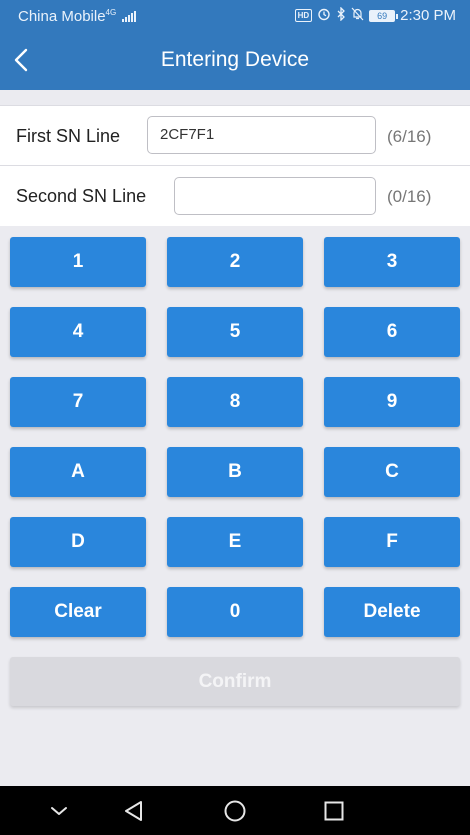 The width and height of the screenshot is (470, 835). Describe the element at coordinates (392, 472) in the screenshot. I see `key-c: C` at that location.